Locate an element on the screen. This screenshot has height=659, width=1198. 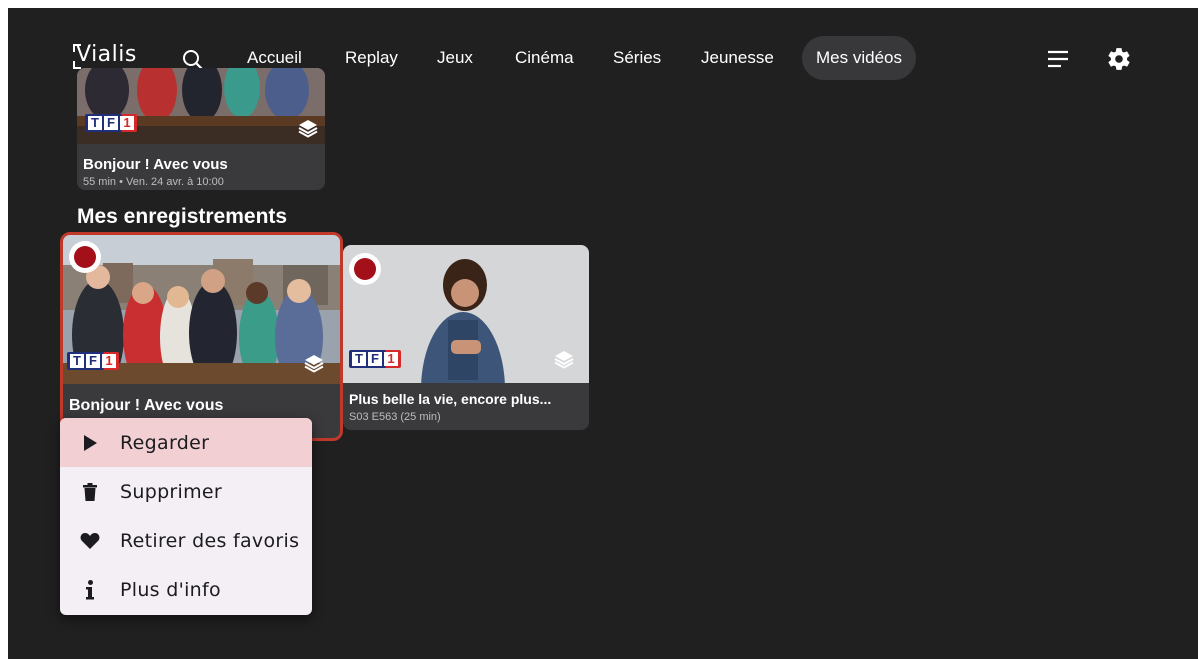
gear-icon is located at coordinates (1119, 59).